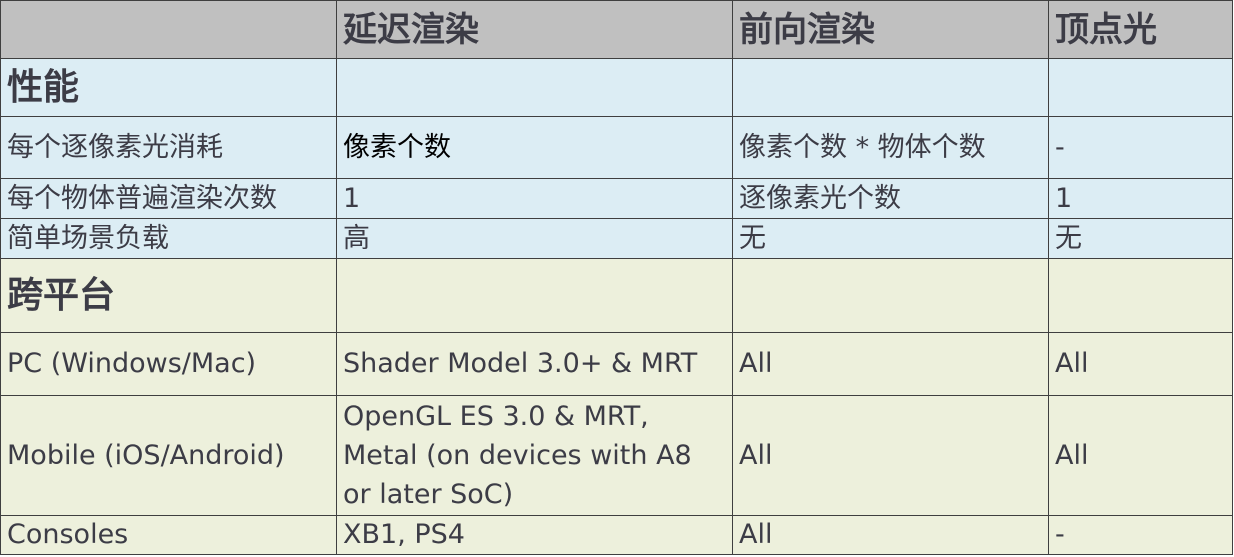  I want to click on row-label: Consoles, so click(168, 535).